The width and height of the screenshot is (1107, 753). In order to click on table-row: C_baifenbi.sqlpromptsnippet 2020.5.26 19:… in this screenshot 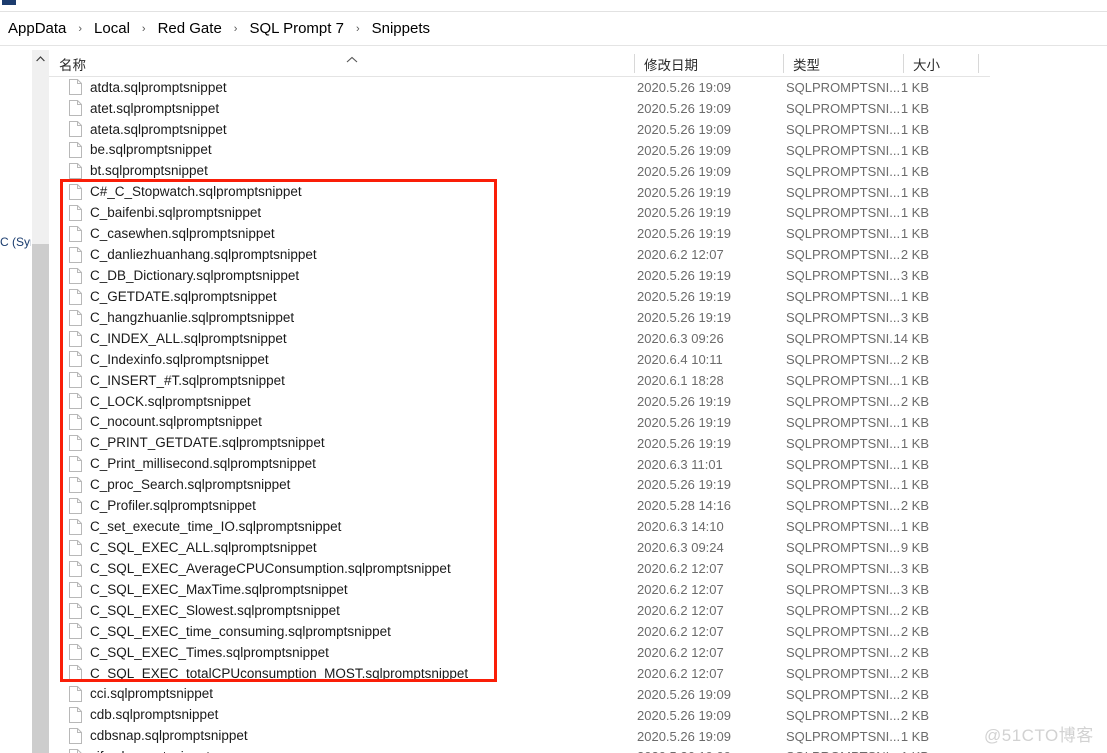, I will do `click(578, 213)`.